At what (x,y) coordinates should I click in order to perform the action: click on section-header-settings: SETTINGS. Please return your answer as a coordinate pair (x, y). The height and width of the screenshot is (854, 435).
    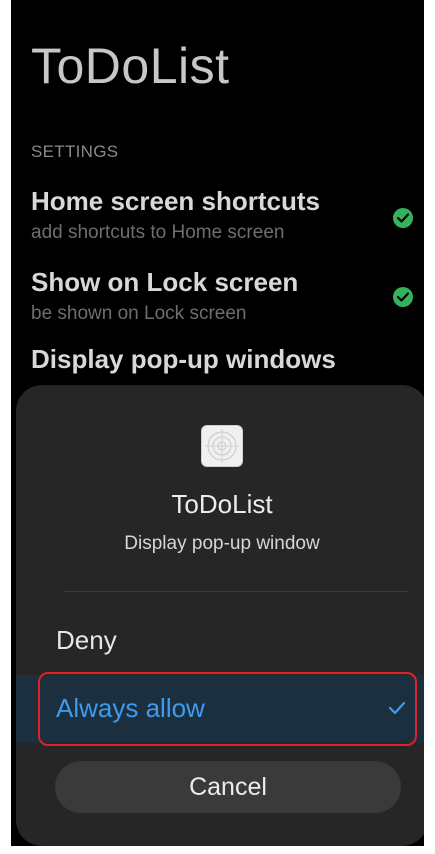
    Looking at the image, I should click on (75, 151).